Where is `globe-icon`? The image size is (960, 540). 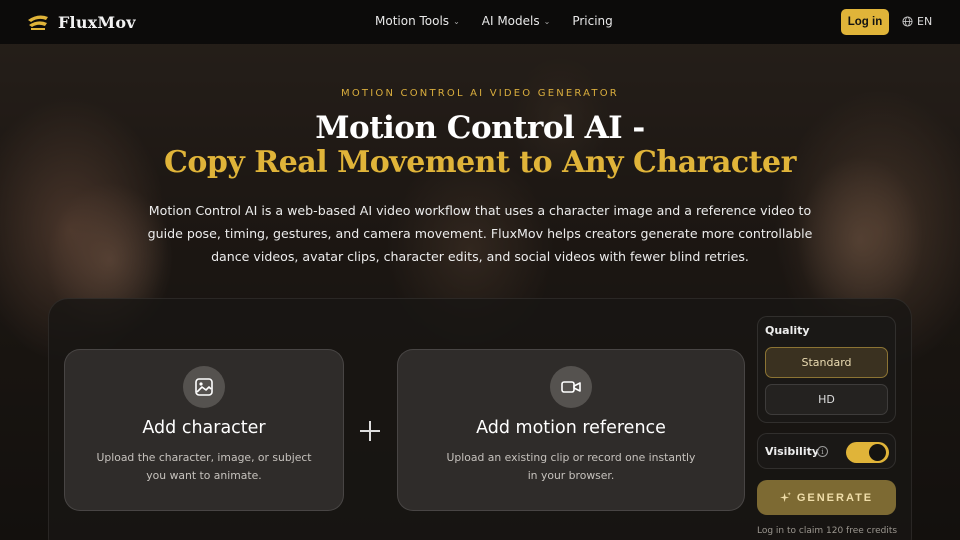
globe-icon is located at coordinates (907, 21).